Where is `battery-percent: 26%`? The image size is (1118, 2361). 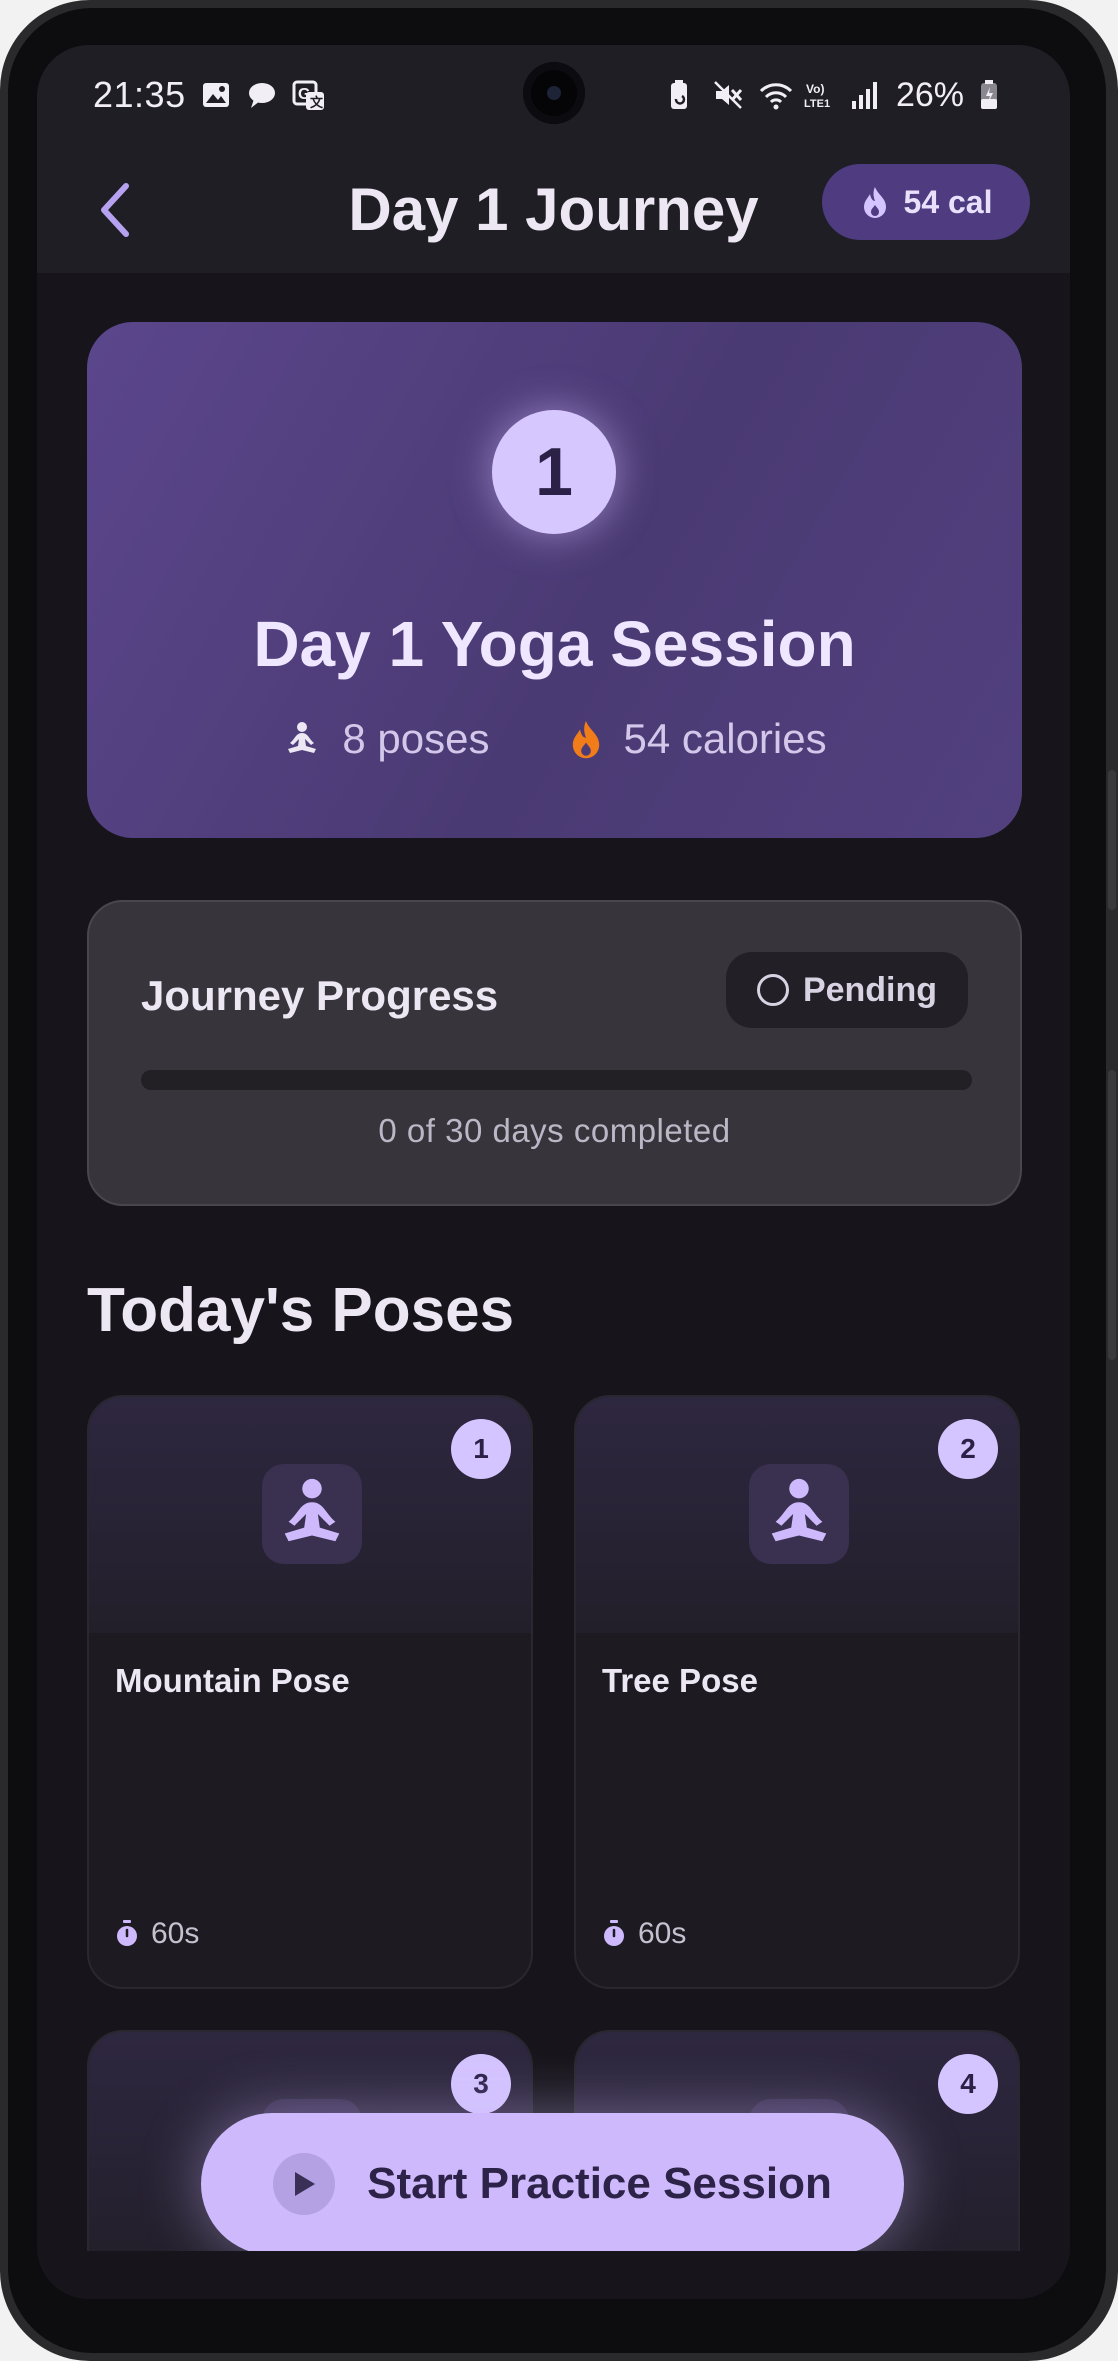
battery-percent: 26% is located at coordinates (929, 94).